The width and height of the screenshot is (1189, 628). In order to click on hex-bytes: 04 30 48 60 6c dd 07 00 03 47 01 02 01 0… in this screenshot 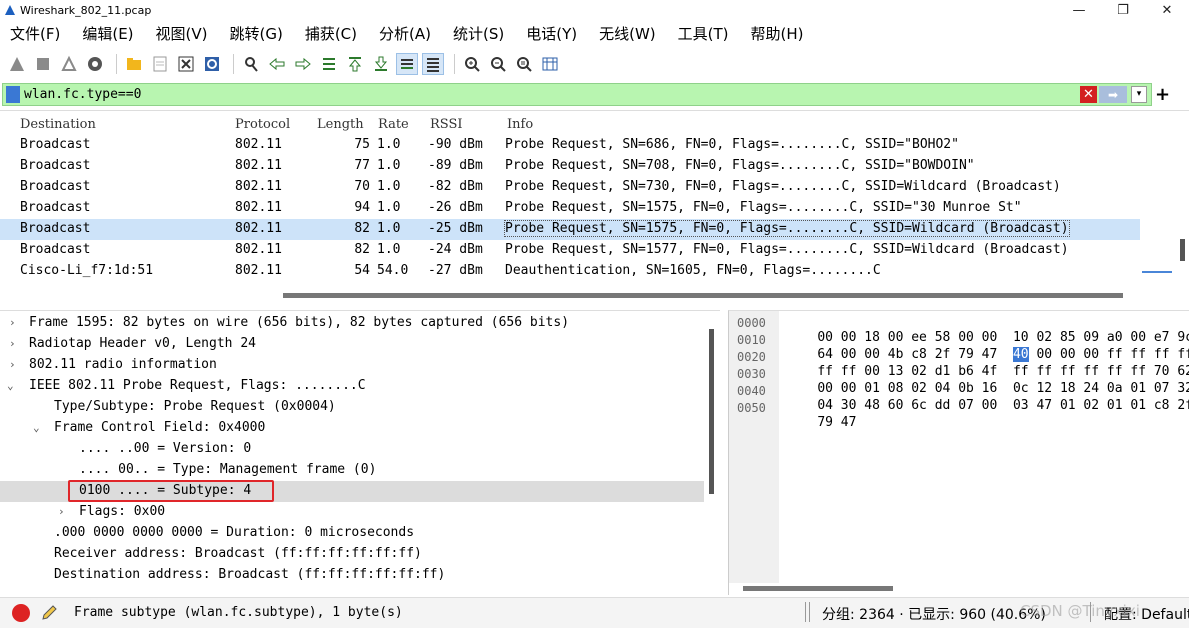, I will do `click(1003, 405)`.